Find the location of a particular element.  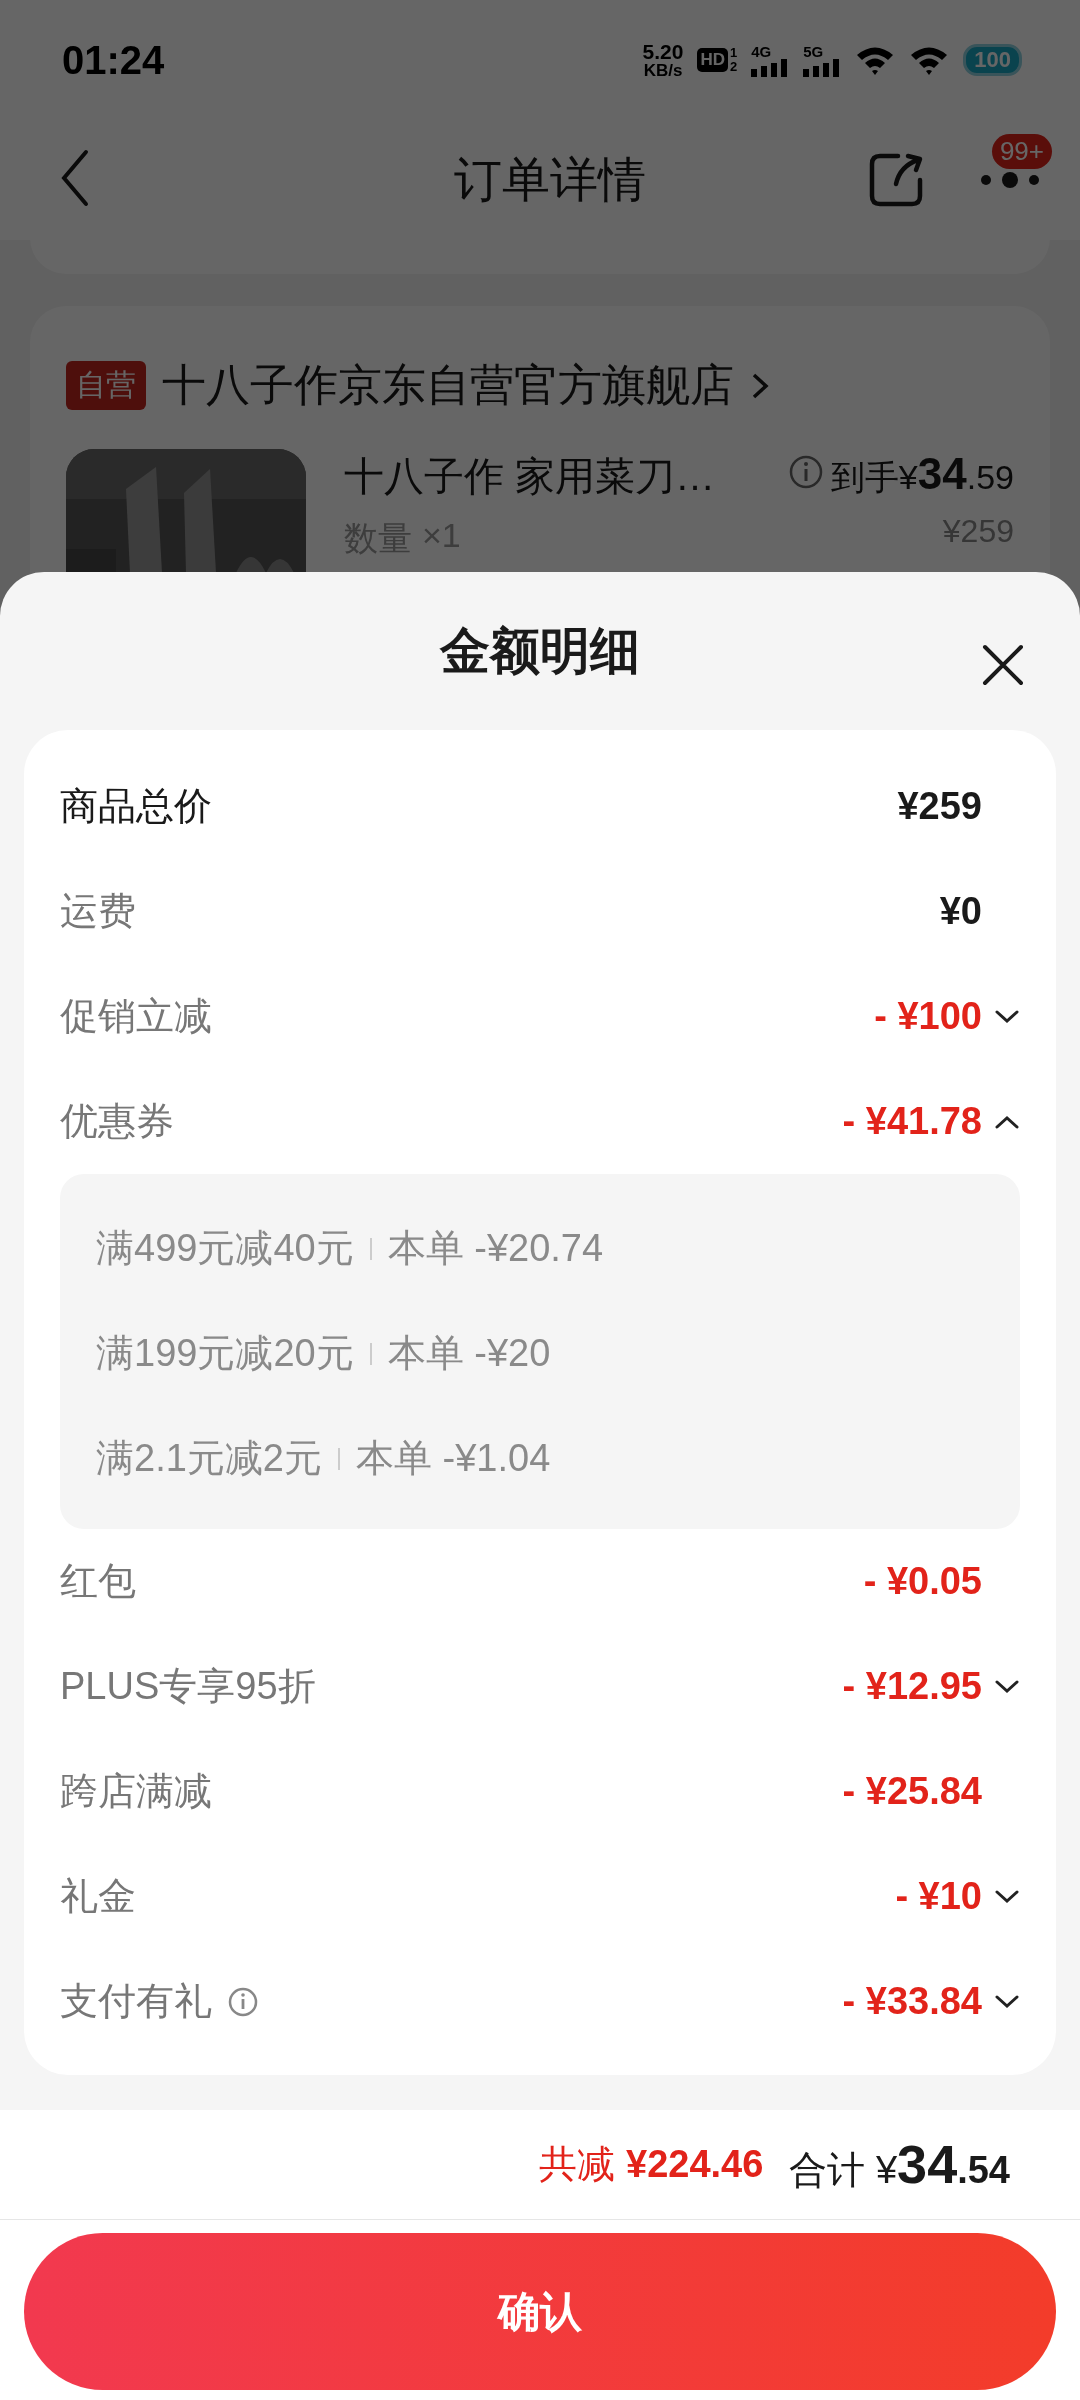

store-name: 十八子作京东自营官方旗舰店 is located at coordinates (448, 385).